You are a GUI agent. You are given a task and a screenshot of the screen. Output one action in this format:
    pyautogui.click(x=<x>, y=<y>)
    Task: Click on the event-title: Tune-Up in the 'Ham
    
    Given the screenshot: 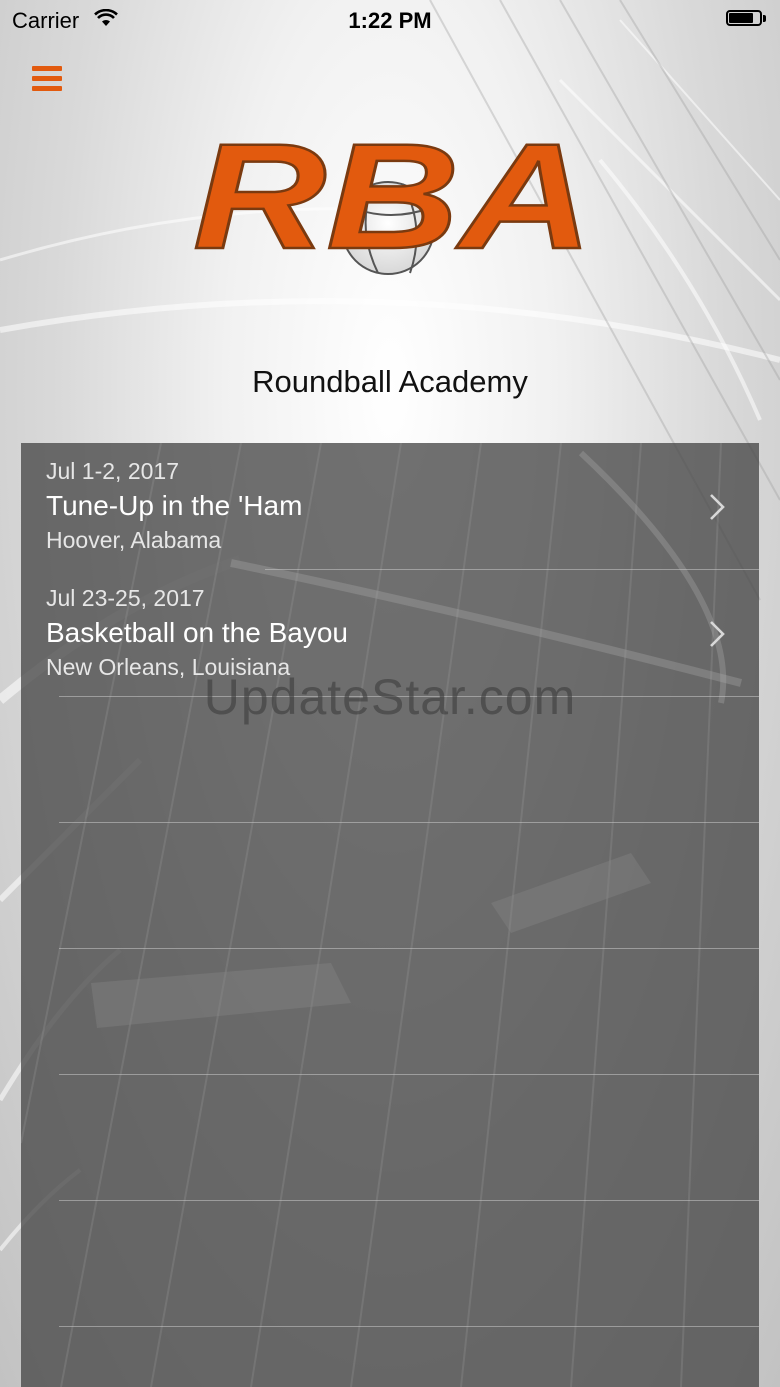 What is the action you would take?
    pyautogui.click(x=174, y=505)
    